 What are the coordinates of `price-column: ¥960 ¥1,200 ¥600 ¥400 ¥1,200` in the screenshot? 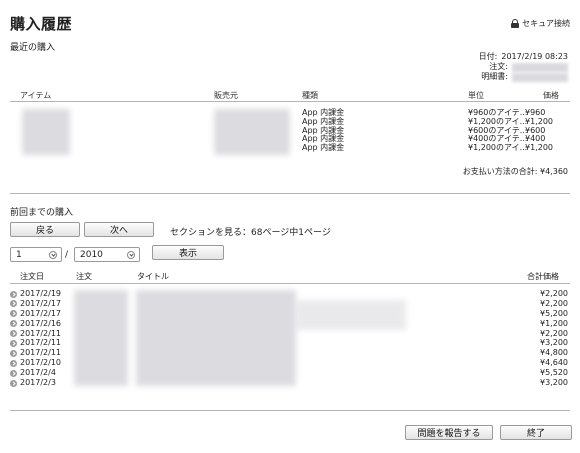 It's located at (539, 130).